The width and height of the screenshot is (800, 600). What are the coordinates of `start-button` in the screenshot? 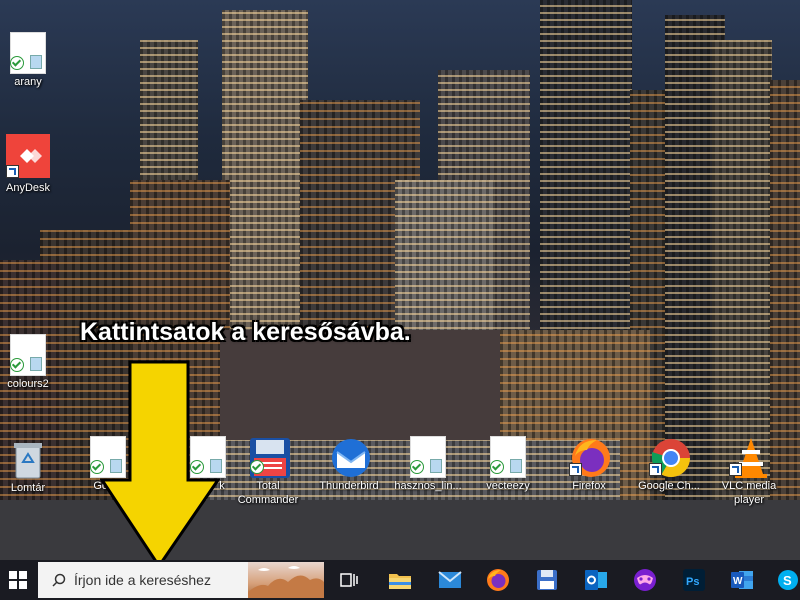 It's located at (18, 580).